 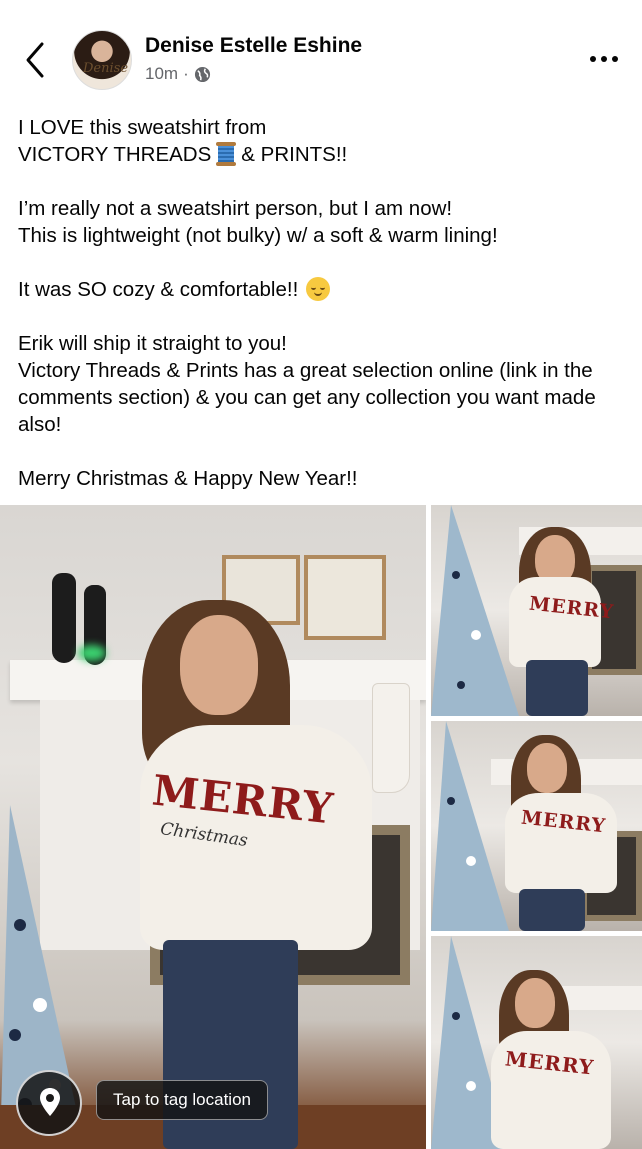 What do you see at coordinates (102, 60) in the screenshot?
I see `avatar: Denise` at bounding box center [102, 60].